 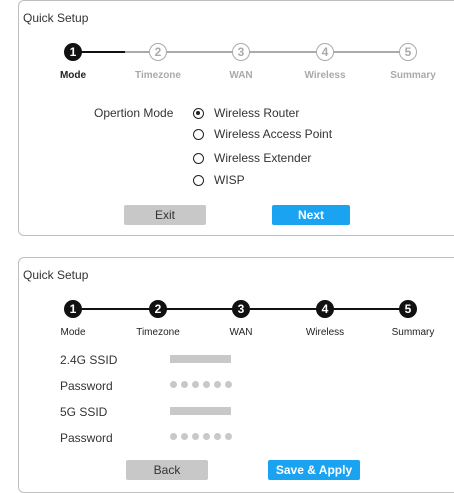 What do you see at coordinates (268, 52) in the screenshot?
I see `stepper-line-inactive` at bounding box center [268, 52].